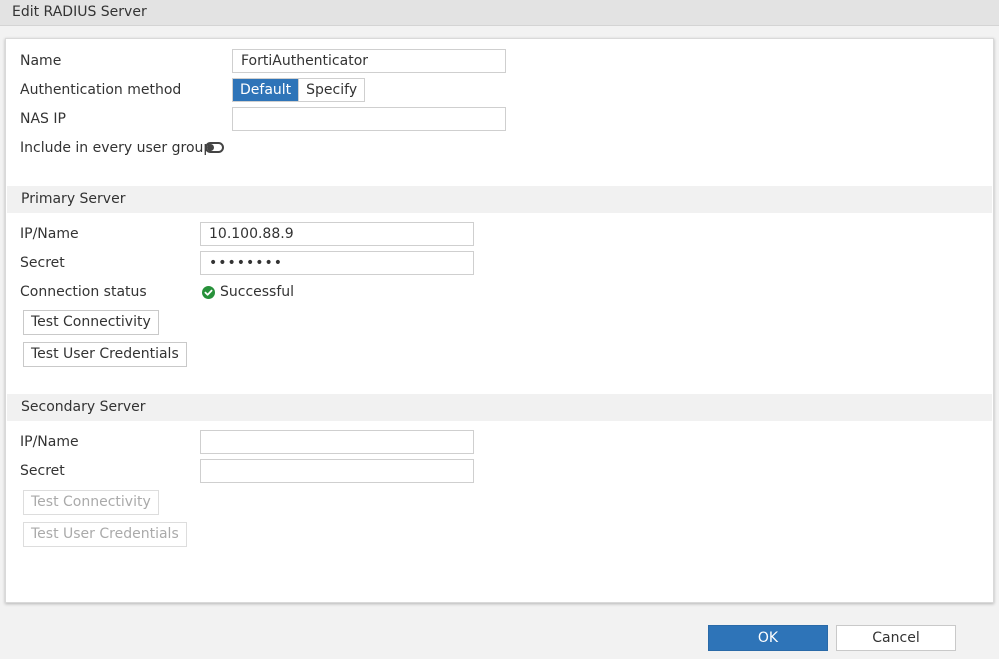 The height and width of the screenshot is (659, 999). Describe the element at coordinates (91, 502) in the screenshot. I see `secondary-test-connectivity-button: Test Connectivity` at that location.